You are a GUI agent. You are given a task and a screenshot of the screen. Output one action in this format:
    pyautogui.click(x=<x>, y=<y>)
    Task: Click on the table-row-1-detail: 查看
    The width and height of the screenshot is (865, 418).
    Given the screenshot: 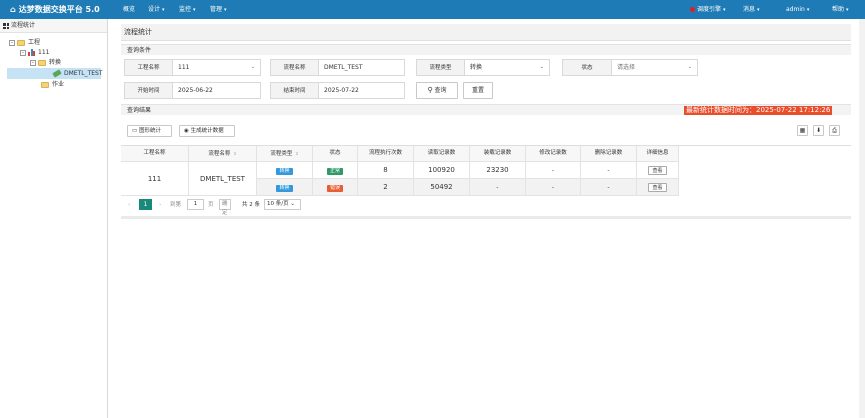 What is the action you would take?
    pyautogui.click(x=658, y=170)
    